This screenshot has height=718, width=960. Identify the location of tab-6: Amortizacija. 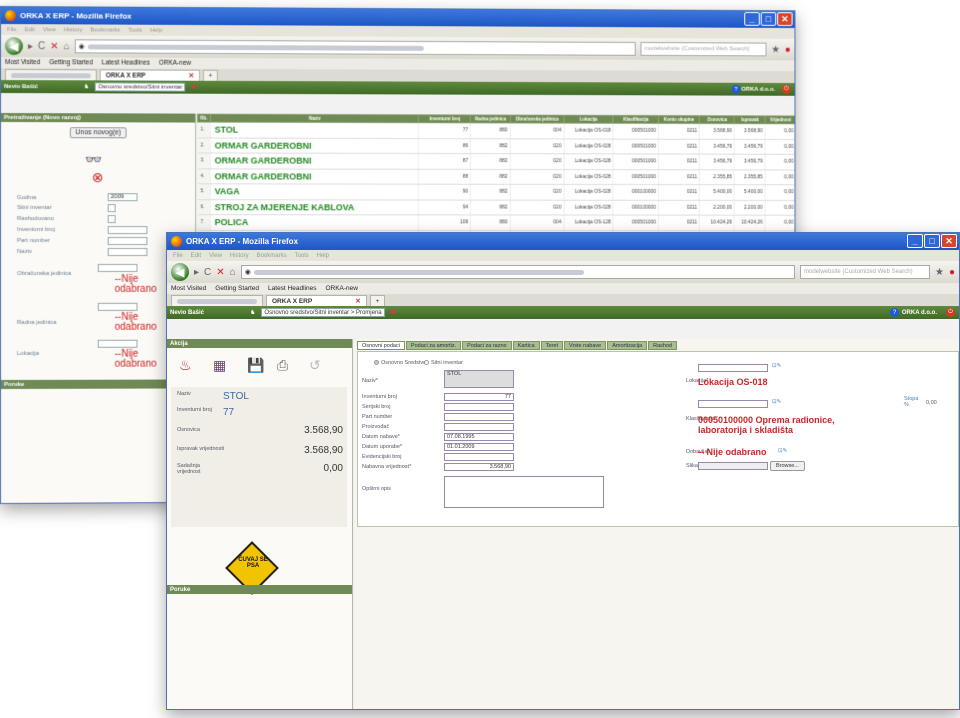
(627, 345).